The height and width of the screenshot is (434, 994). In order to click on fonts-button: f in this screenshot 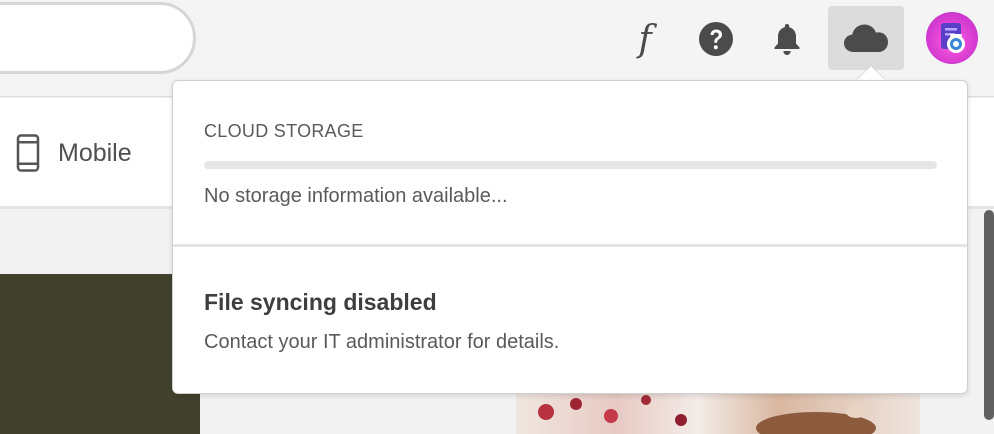, I will do `click(645, 39)`.